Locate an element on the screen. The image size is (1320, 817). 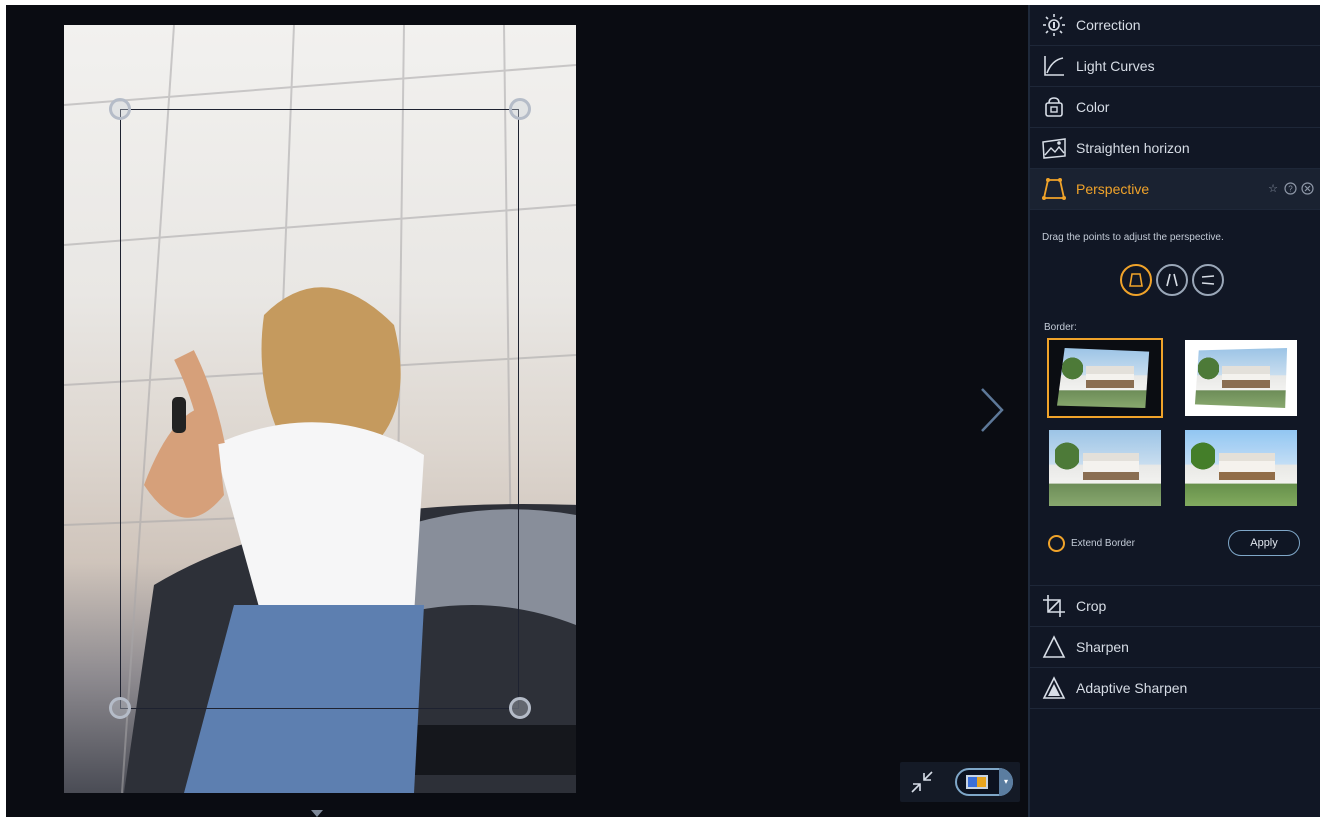
border-option-stretch is located at coordinates (1105, 468).